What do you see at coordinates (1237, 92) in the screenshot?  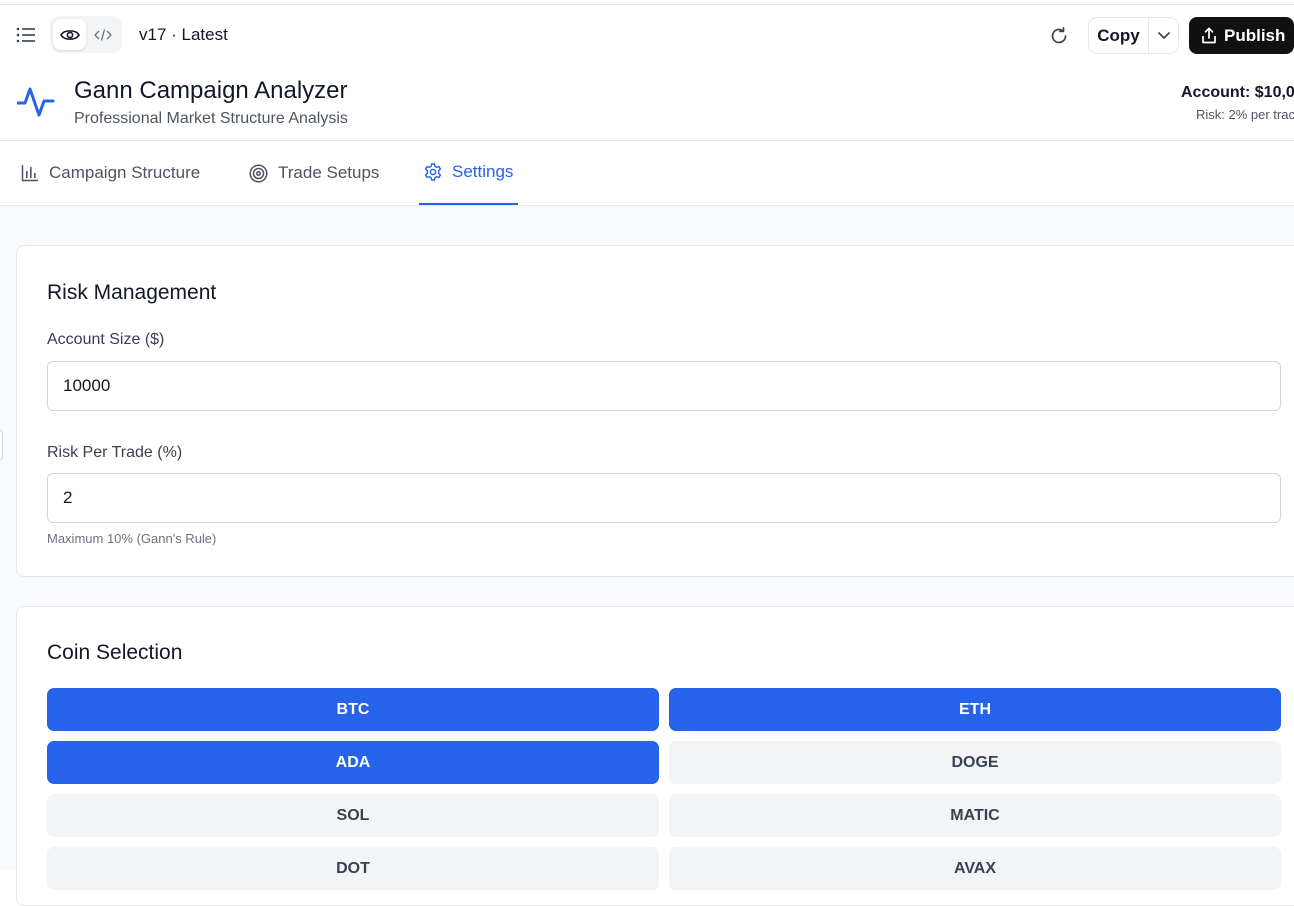 I see `account-balance: Account: $10,00` at bounding box center [1237, 92].